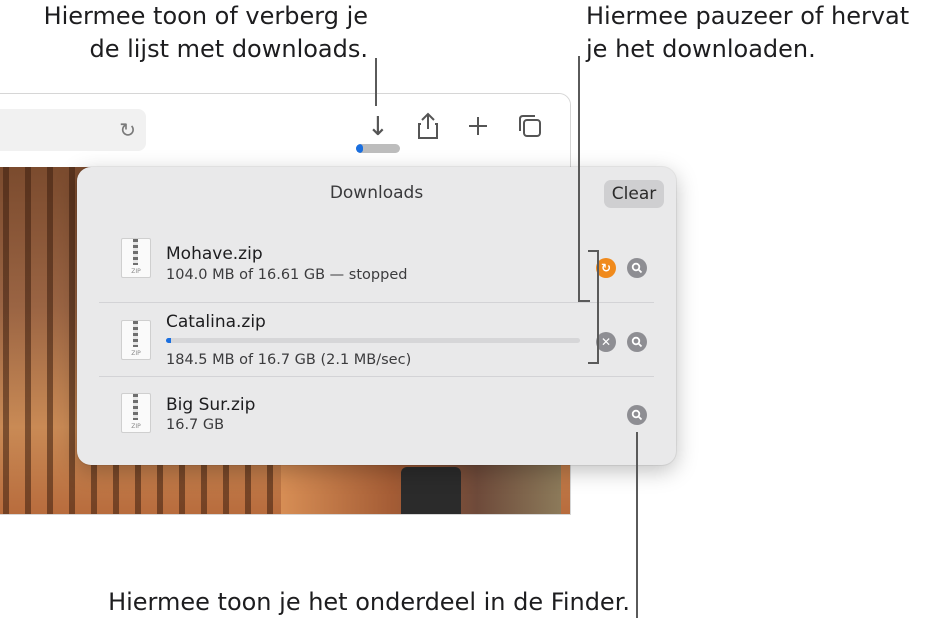  I want to click on callout-toggle-line-1: Hiermee toon of verberg je, so click(205, 16).